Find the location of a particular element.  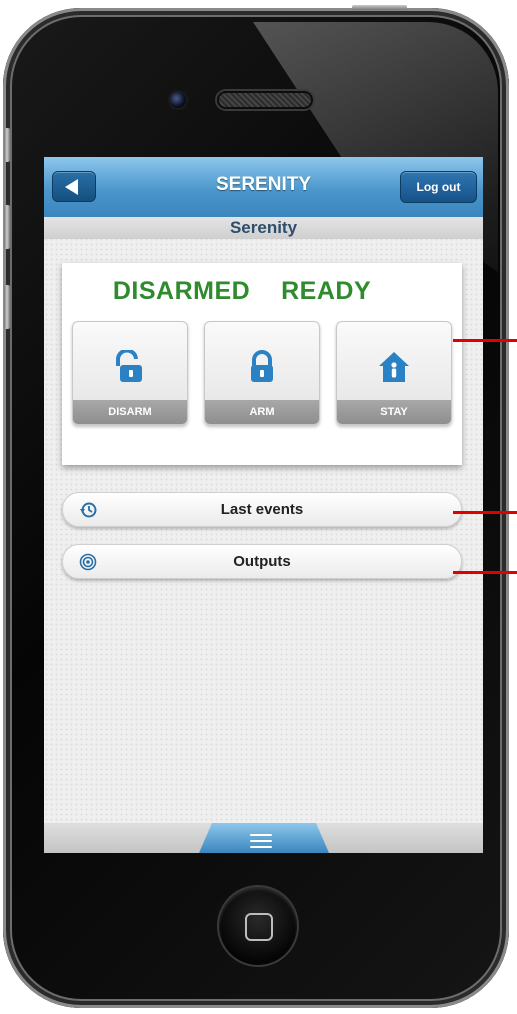

nav-bar: SERENITY Log out is located at coordinates (263, 187).